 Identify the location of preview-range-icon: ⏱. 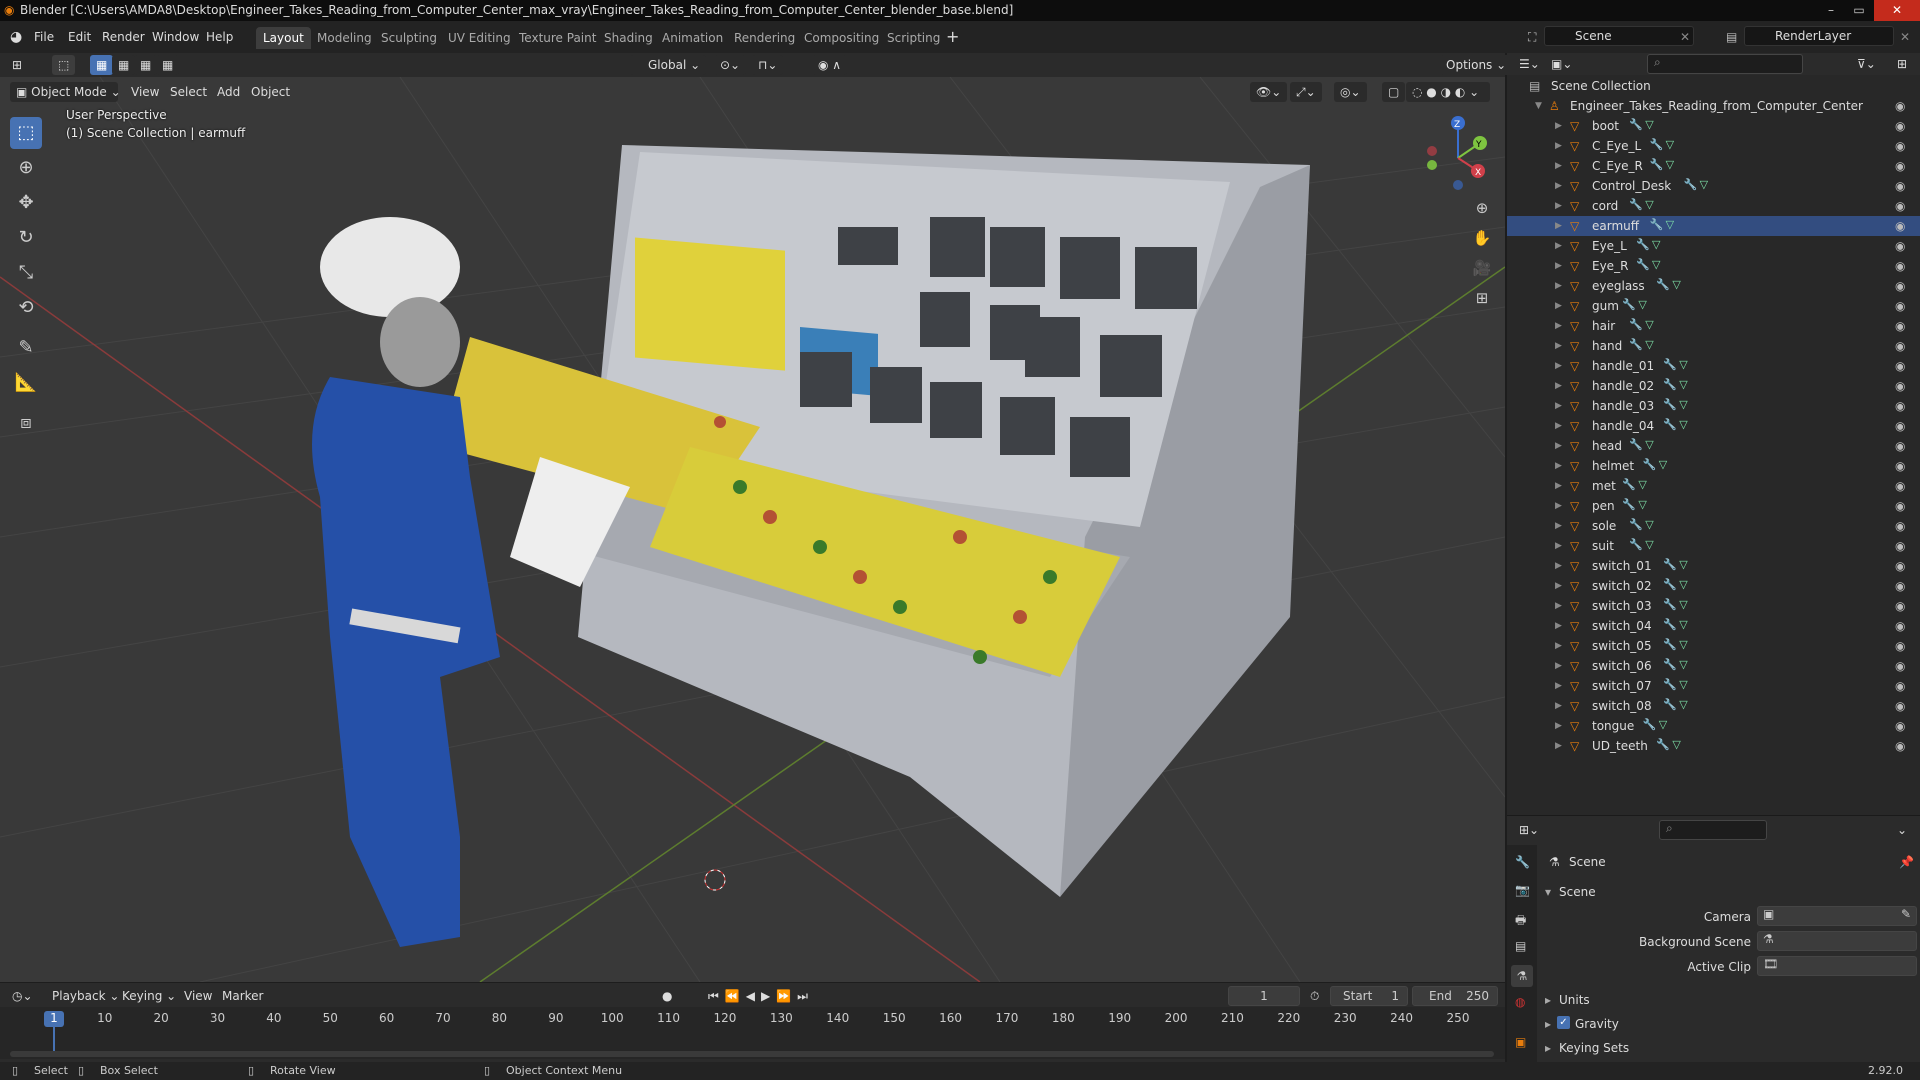
(1314, 996).